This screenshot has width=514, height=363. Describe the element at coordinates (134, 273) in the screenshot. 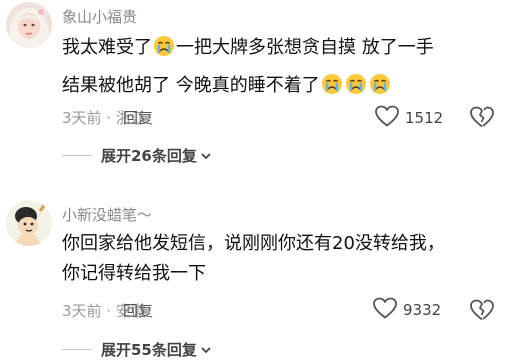

I see `comment-text-line: 你记得转给我一下` at that location.